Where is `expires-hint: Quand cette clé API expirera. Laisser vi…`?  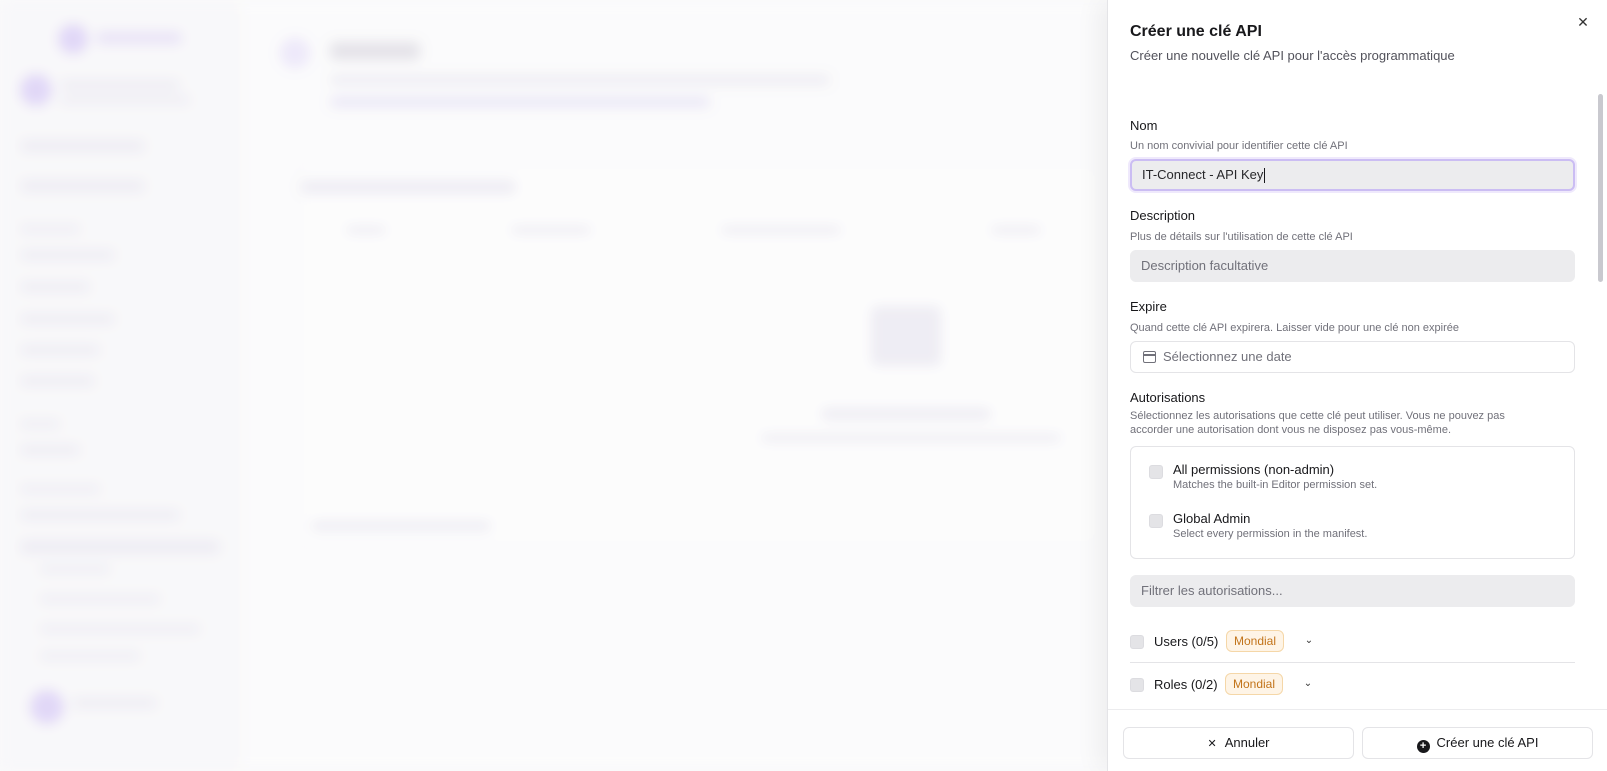
expires-hint: Quand cette clé API expirera. Laisser vi… is located at coordinates (1294, 328).